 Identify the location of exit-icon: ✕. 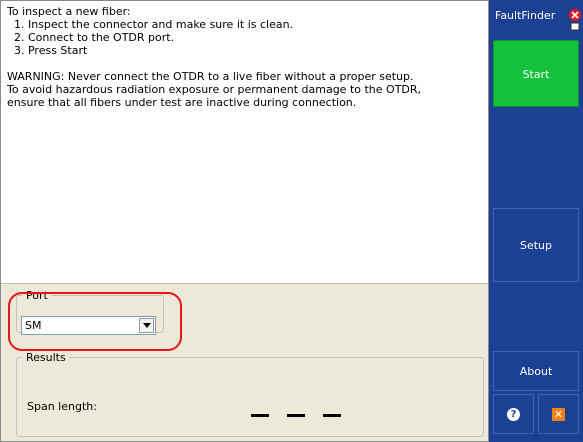
(558, 414).